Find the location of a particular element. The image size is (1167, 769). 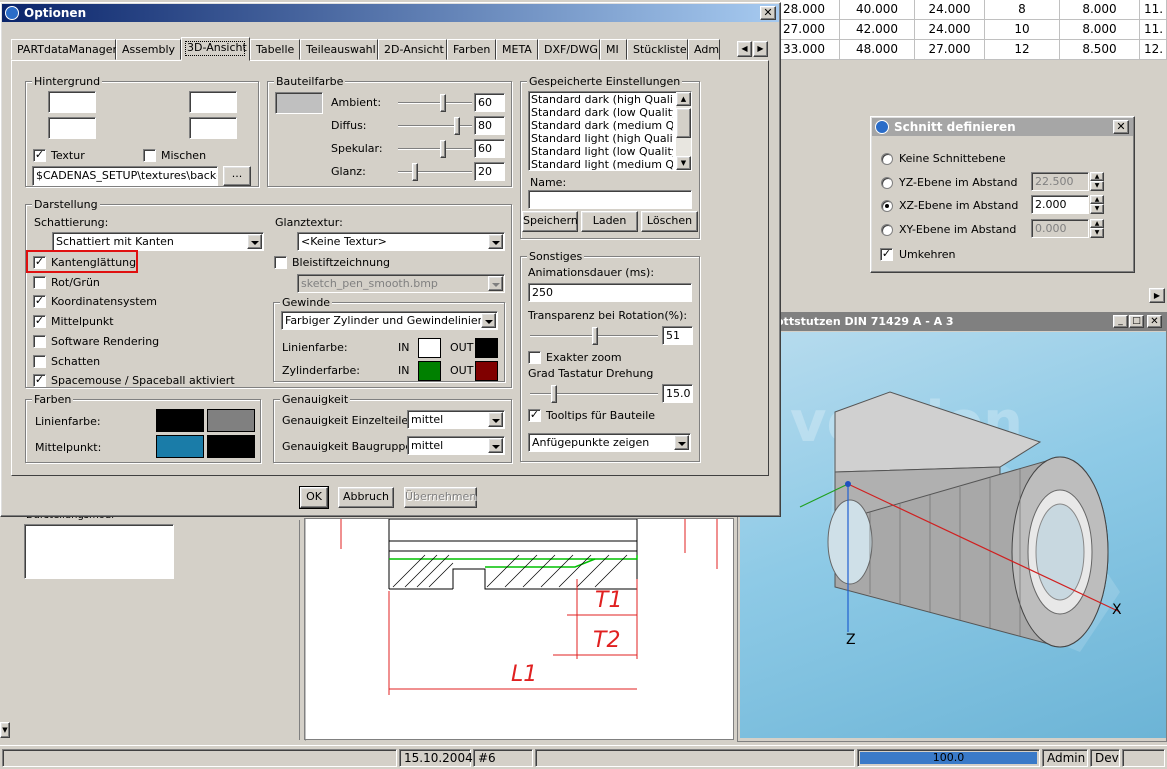

transparenz-slider is located at coordinates (594, 336).